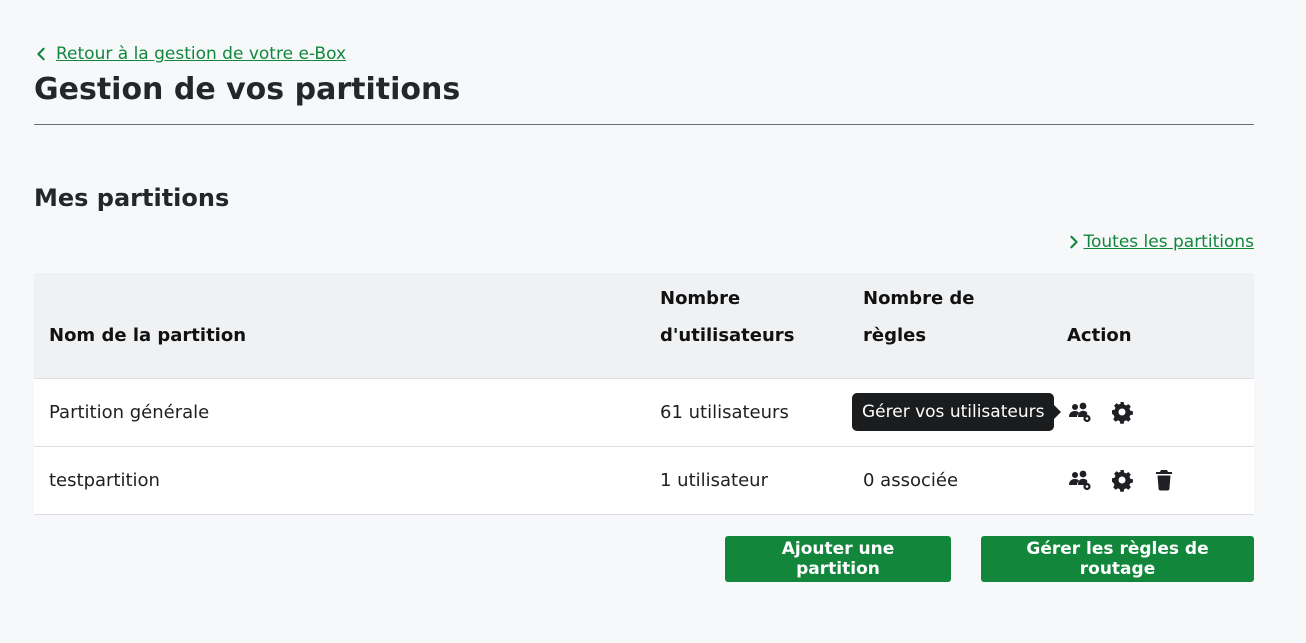  I want to click on header-rule-count: Nombre de règles, so click(919, 316).